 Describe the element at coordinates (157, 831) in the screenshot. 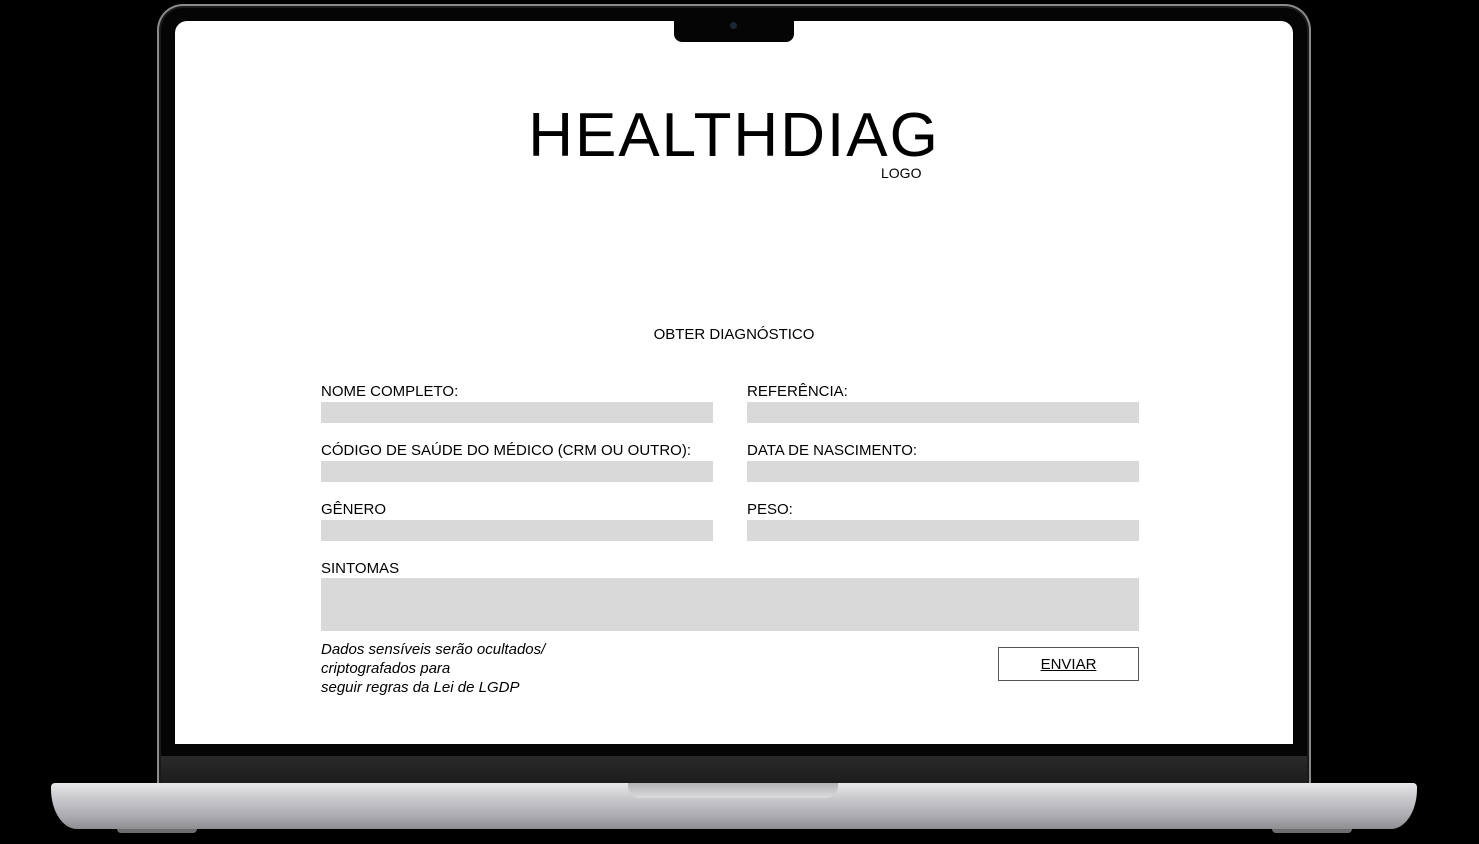

I see `laptop-foot-left` at that location.